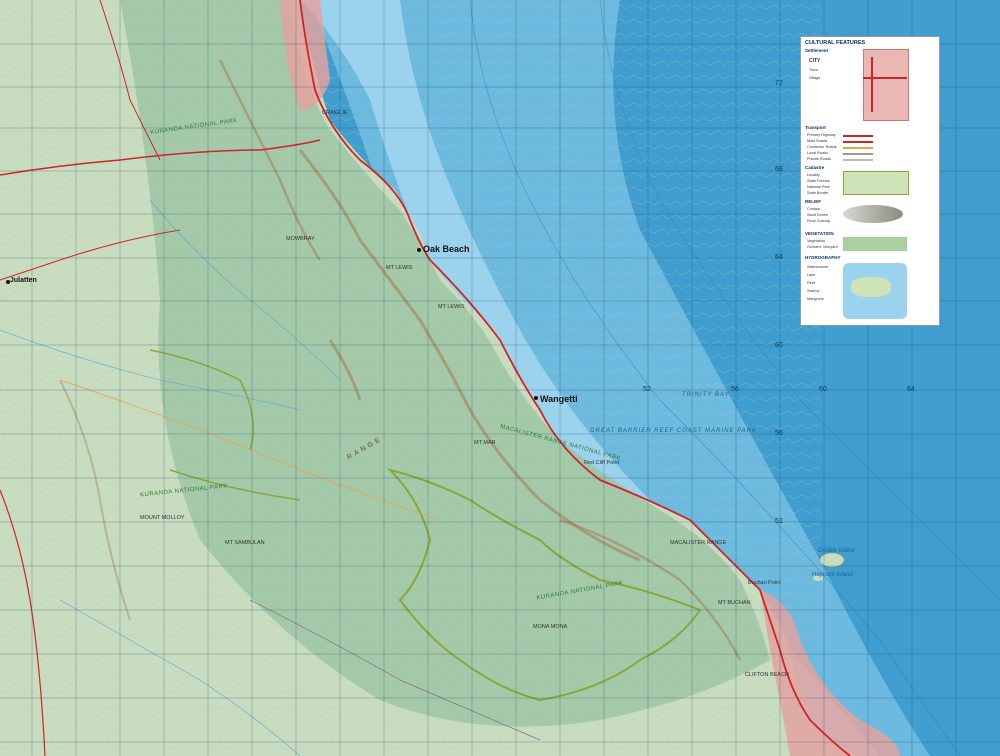 The height and width of the screenshot is (756, 1000). I want to click on label-mowbray: MOWBRAY, so click(300, 239).